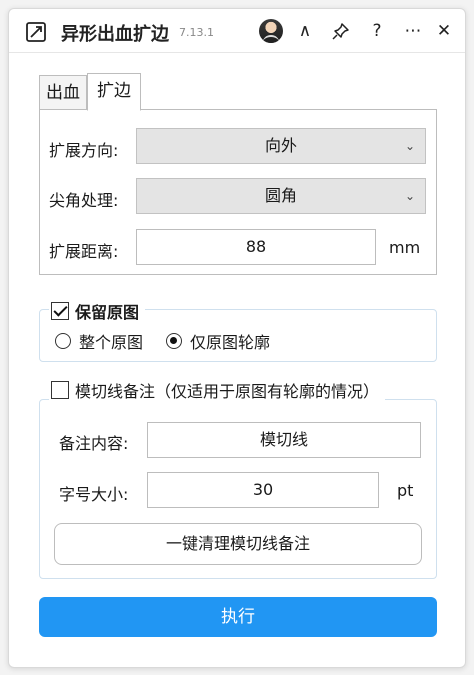 This screenshot has height=675, width=474. I want to click on note-content-label: 备注内容:, so click(94, 443).